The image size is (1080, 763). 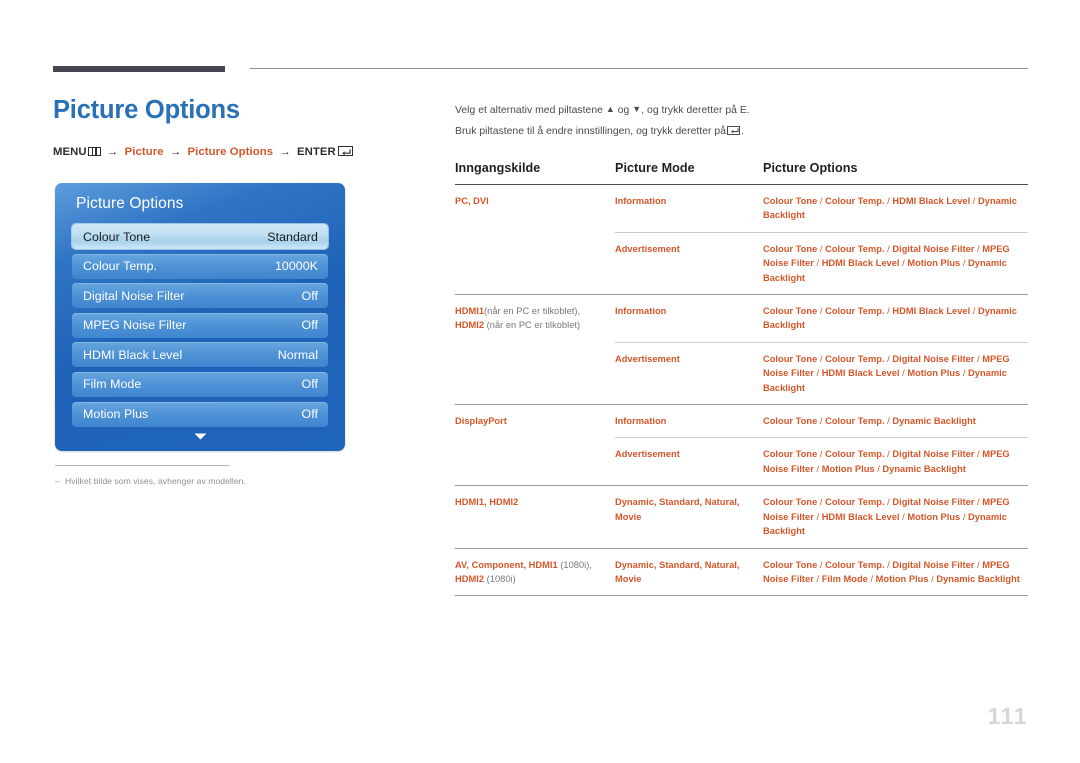 What do you see at coordinates (297, 354) in the screenshot?
I see `osd-item-value: Normal` at bounding box center [297, 354].